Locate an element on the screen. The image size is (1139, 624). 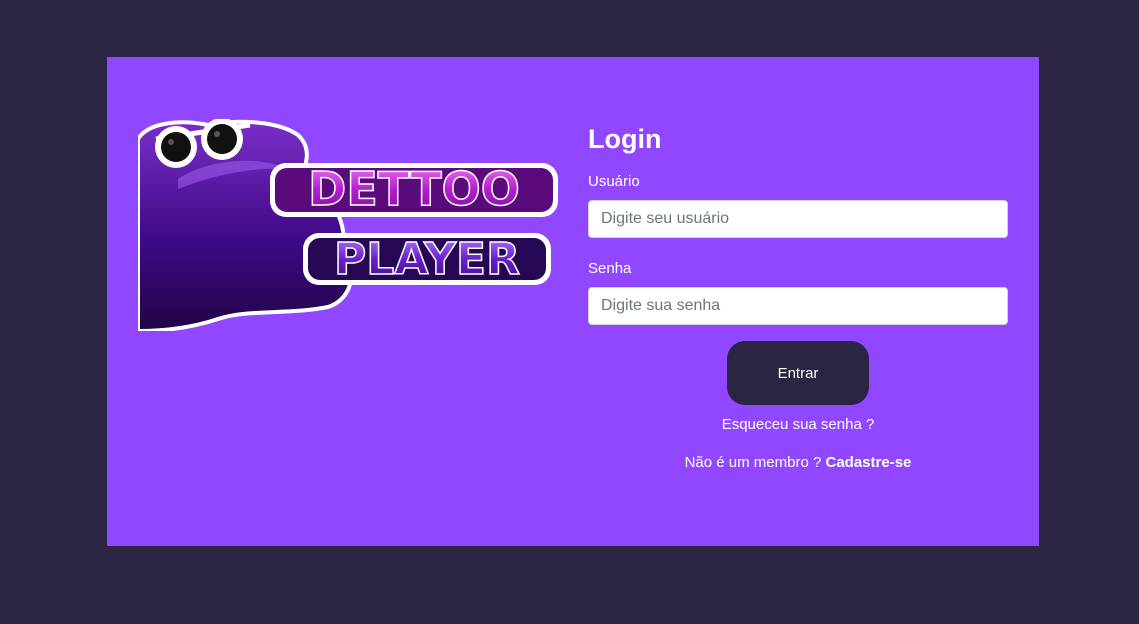
svg-text: DETTOO is located at coordinates (414, 189).